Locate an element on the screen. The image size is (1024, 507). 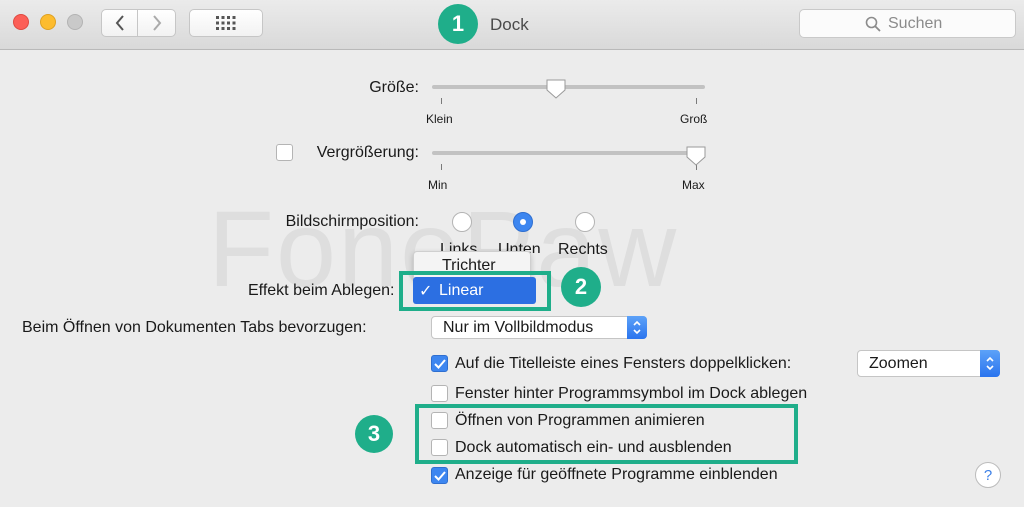
grid-icon is located at coordinates (226, 23).